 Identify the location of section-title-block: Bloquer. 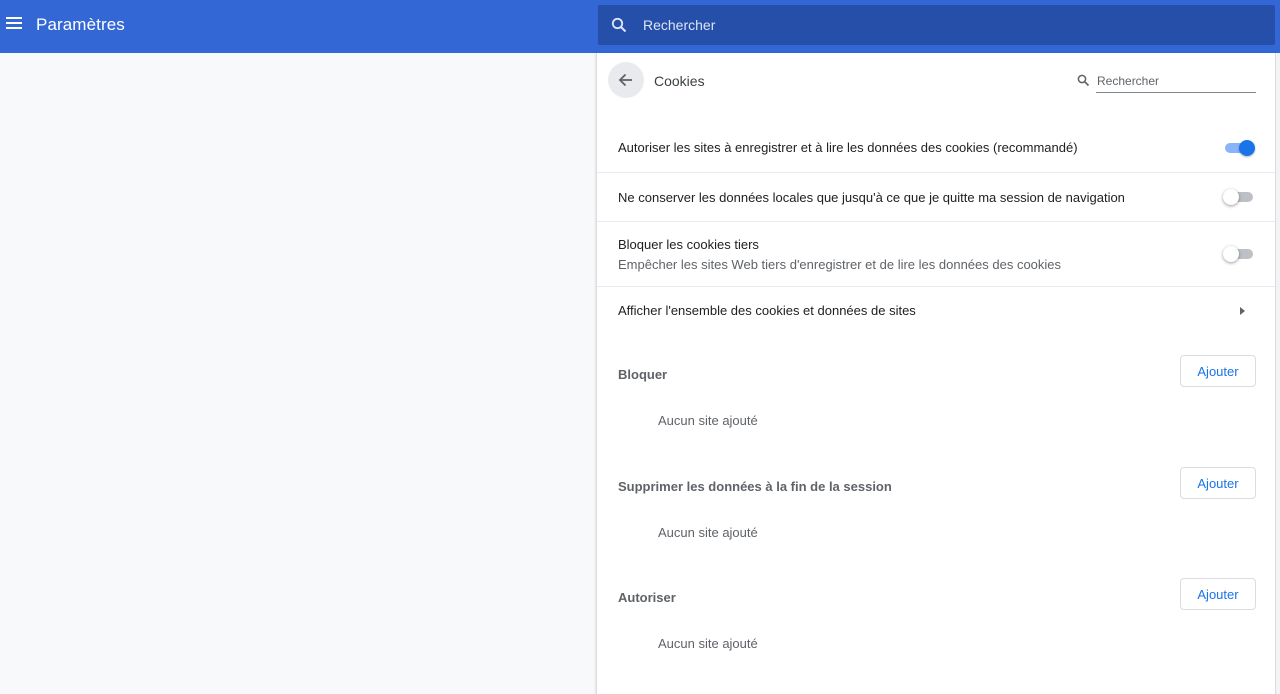
(643, 374).